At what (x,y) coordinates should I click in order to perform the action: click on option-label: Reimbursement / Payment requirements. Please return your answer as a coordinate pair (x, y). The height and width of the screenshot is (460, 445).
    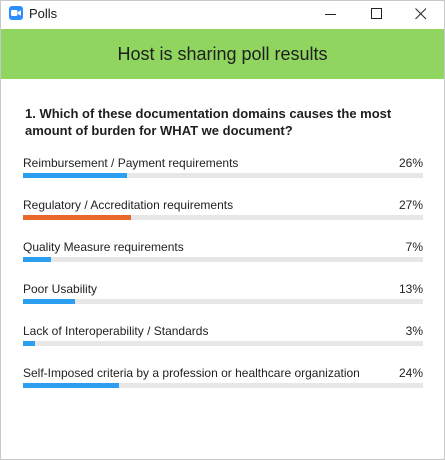
    Looking at the image, I should click on (131, 163).